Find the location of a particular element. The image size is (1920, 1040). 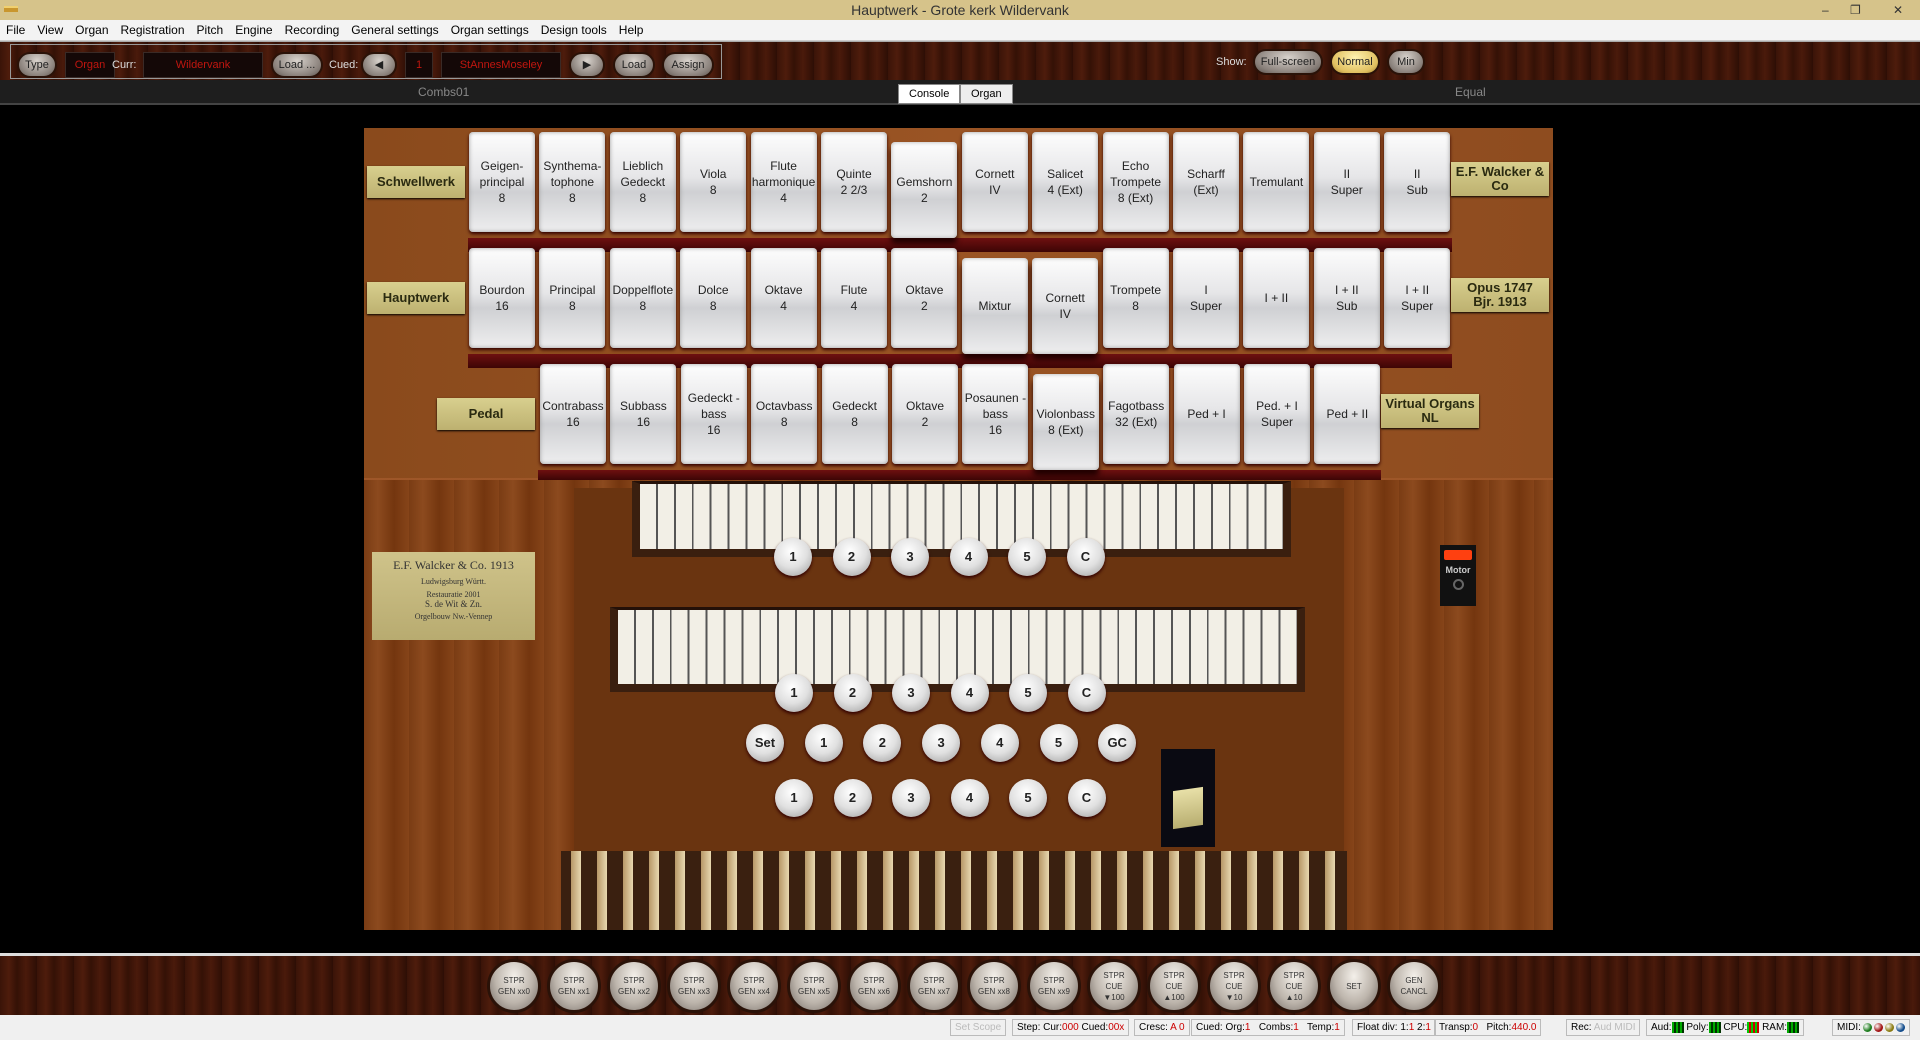

previous-cued-button: ◀ is located at coordinates (379, 65).